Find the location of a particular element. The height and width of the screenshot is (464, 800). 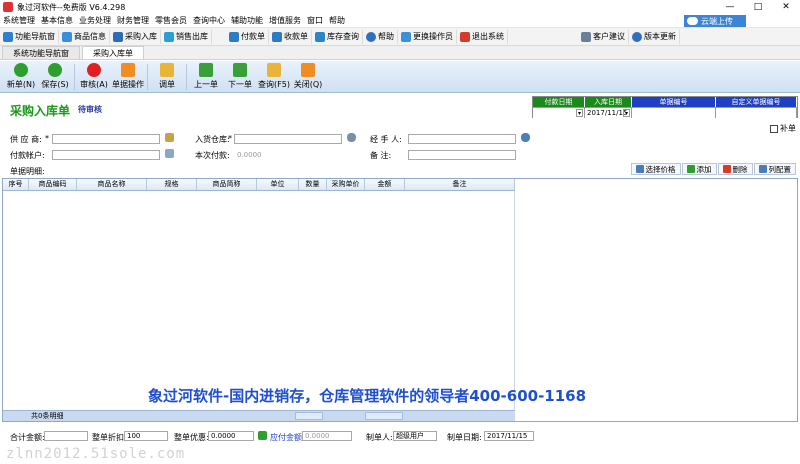

quick-receipt-button: 收款单 is located at coordinates (290, 36).